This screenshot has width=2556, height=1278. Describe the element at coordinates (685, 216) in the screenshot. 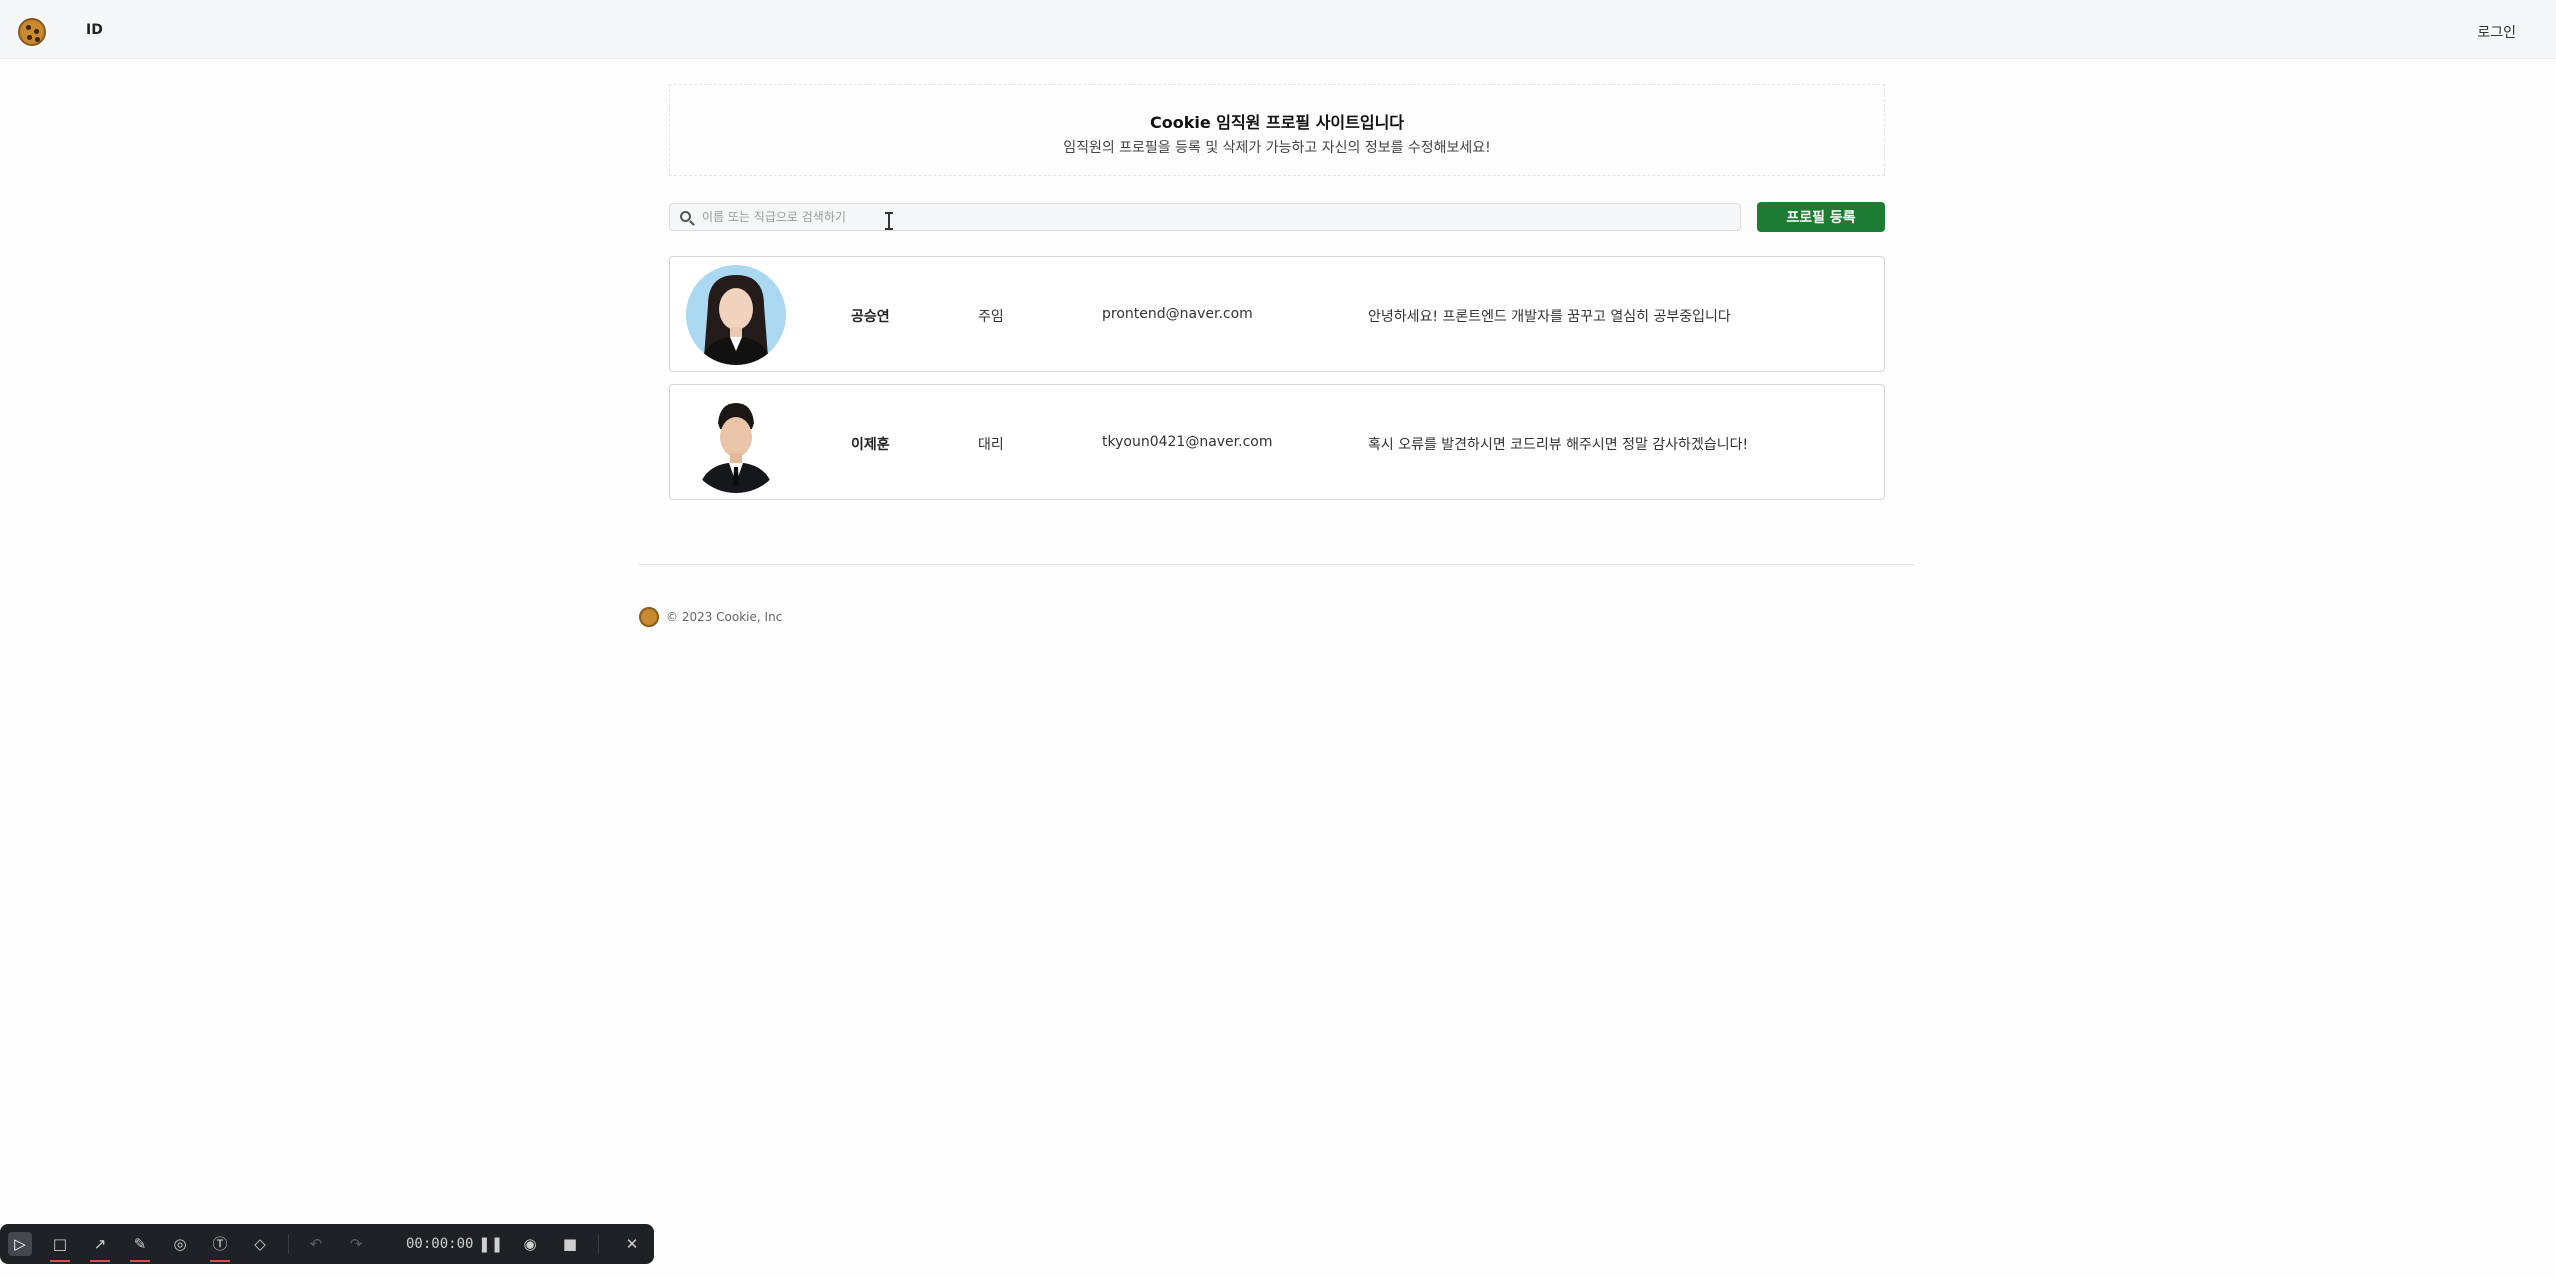

I see `search-icon` at that location.